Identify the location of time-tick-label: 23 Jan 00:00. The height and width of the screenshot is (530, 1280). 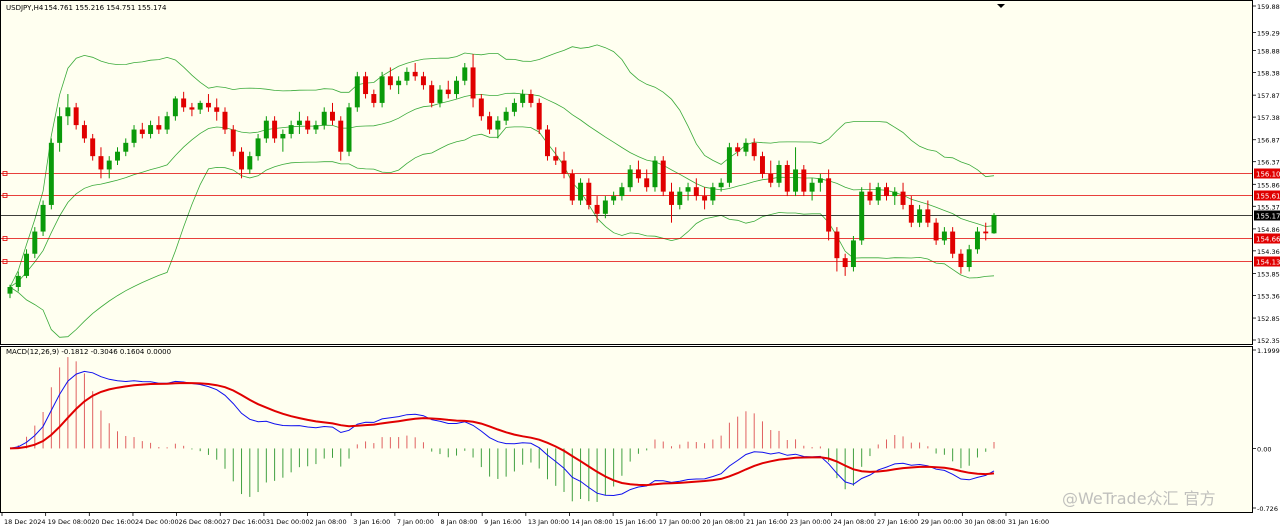
(810, 522).